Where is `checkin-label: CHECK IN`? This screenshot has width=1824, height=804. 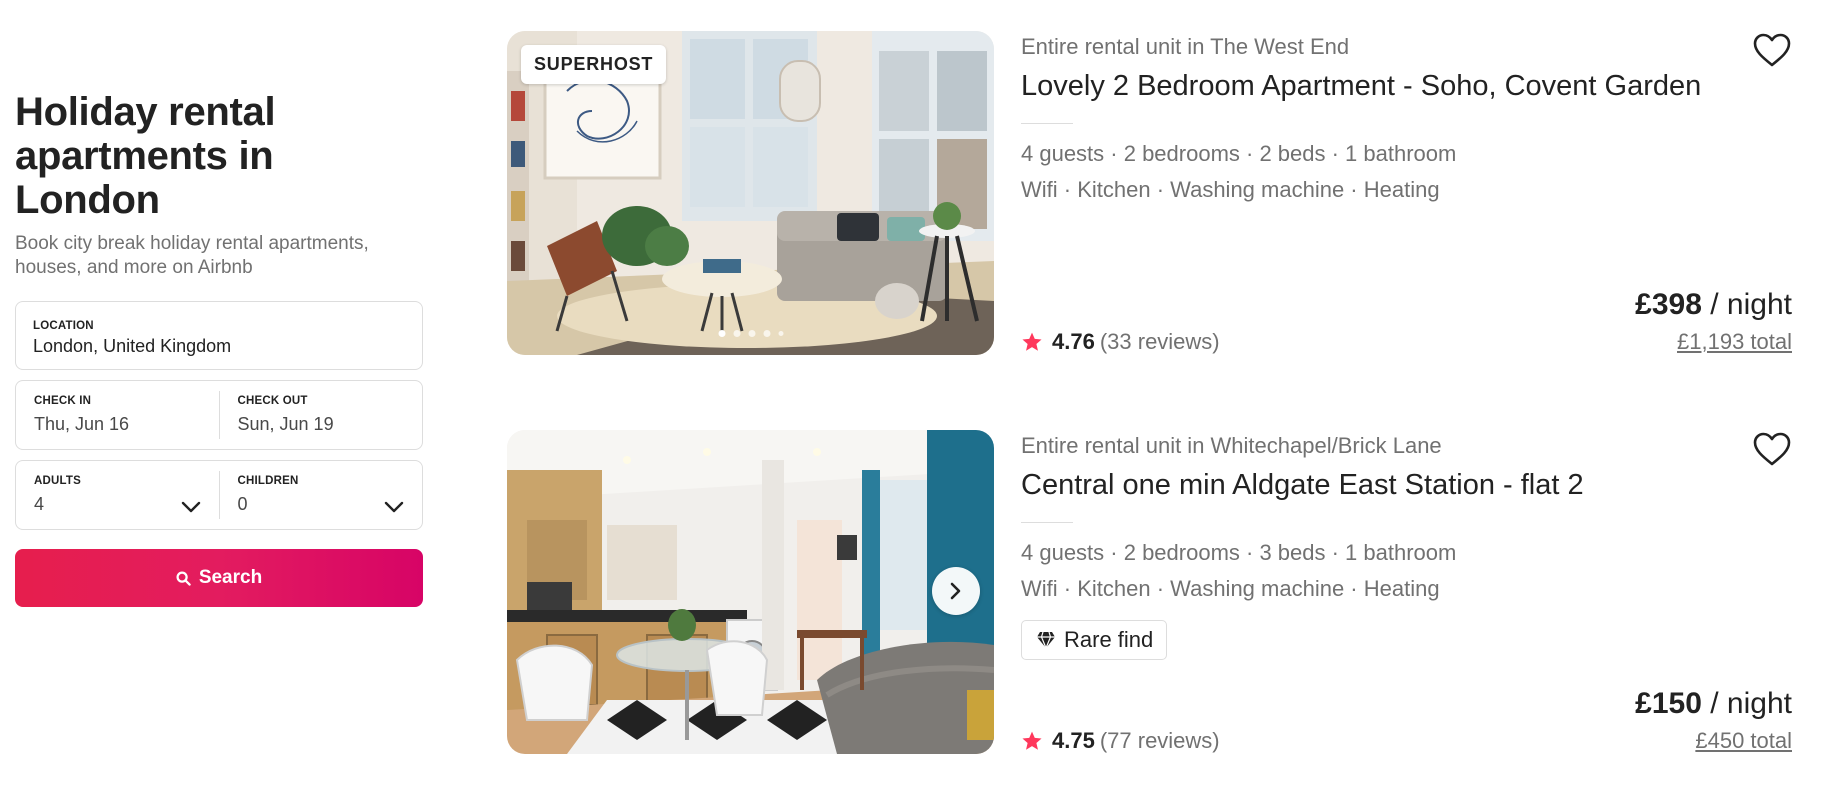
checkin-label: CHECK IN is located at coordinates (63, 401).